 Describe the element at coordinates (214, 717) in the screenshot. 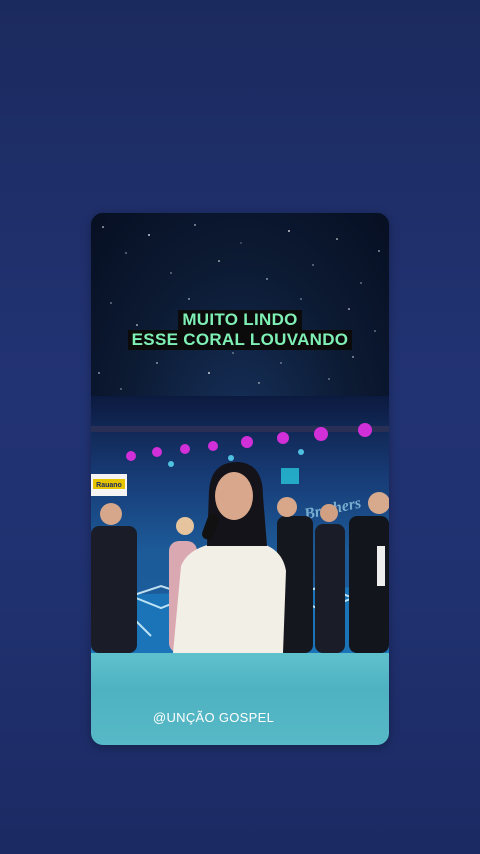

I see `channel-watermark: @UNÇÃO GOSPEL` at that location.